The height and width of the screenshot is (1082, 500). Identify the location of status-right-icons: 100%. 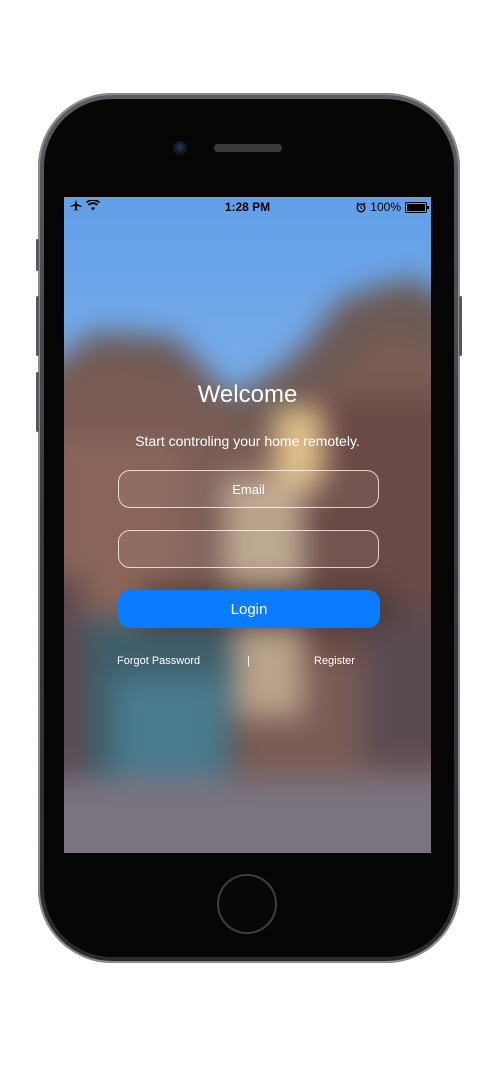
(392, 207).